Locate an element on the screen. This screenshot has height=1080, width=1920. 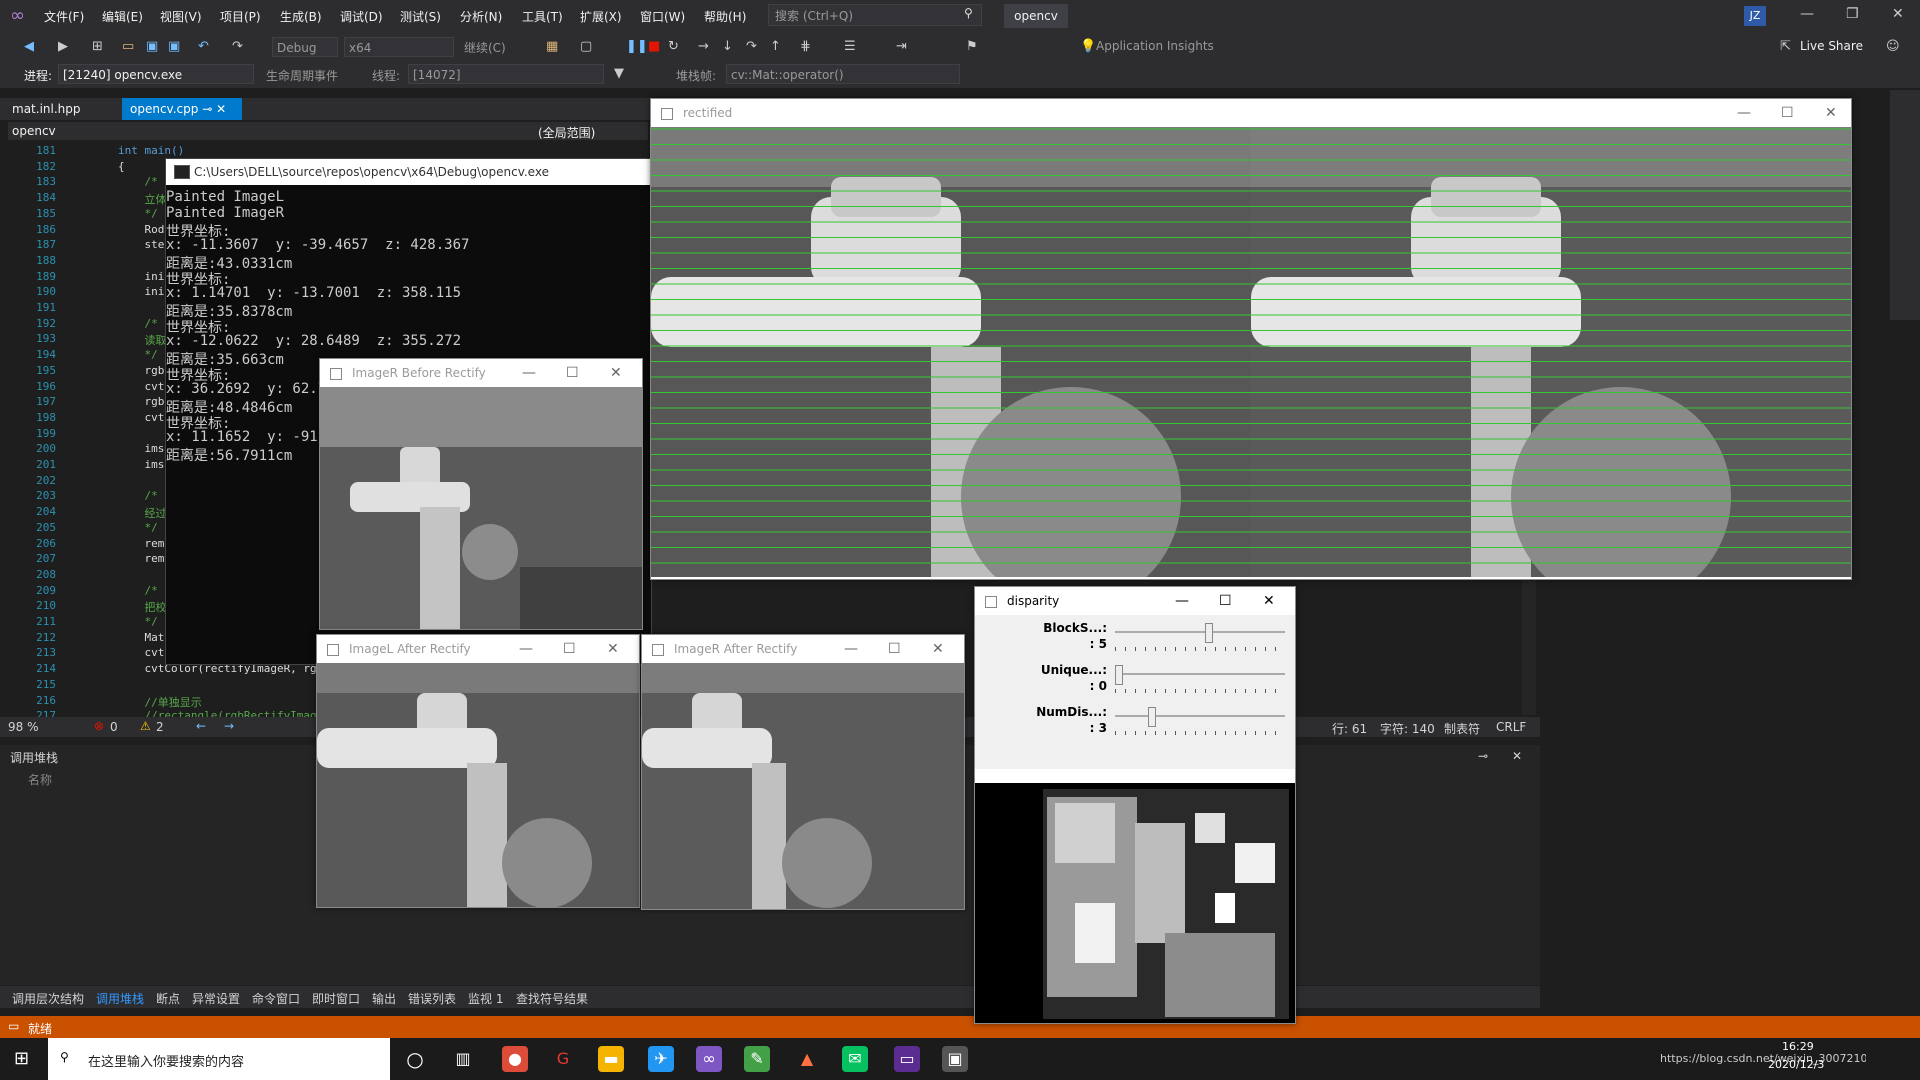
thread-select: [14072] is located at coordinates (506, 74).